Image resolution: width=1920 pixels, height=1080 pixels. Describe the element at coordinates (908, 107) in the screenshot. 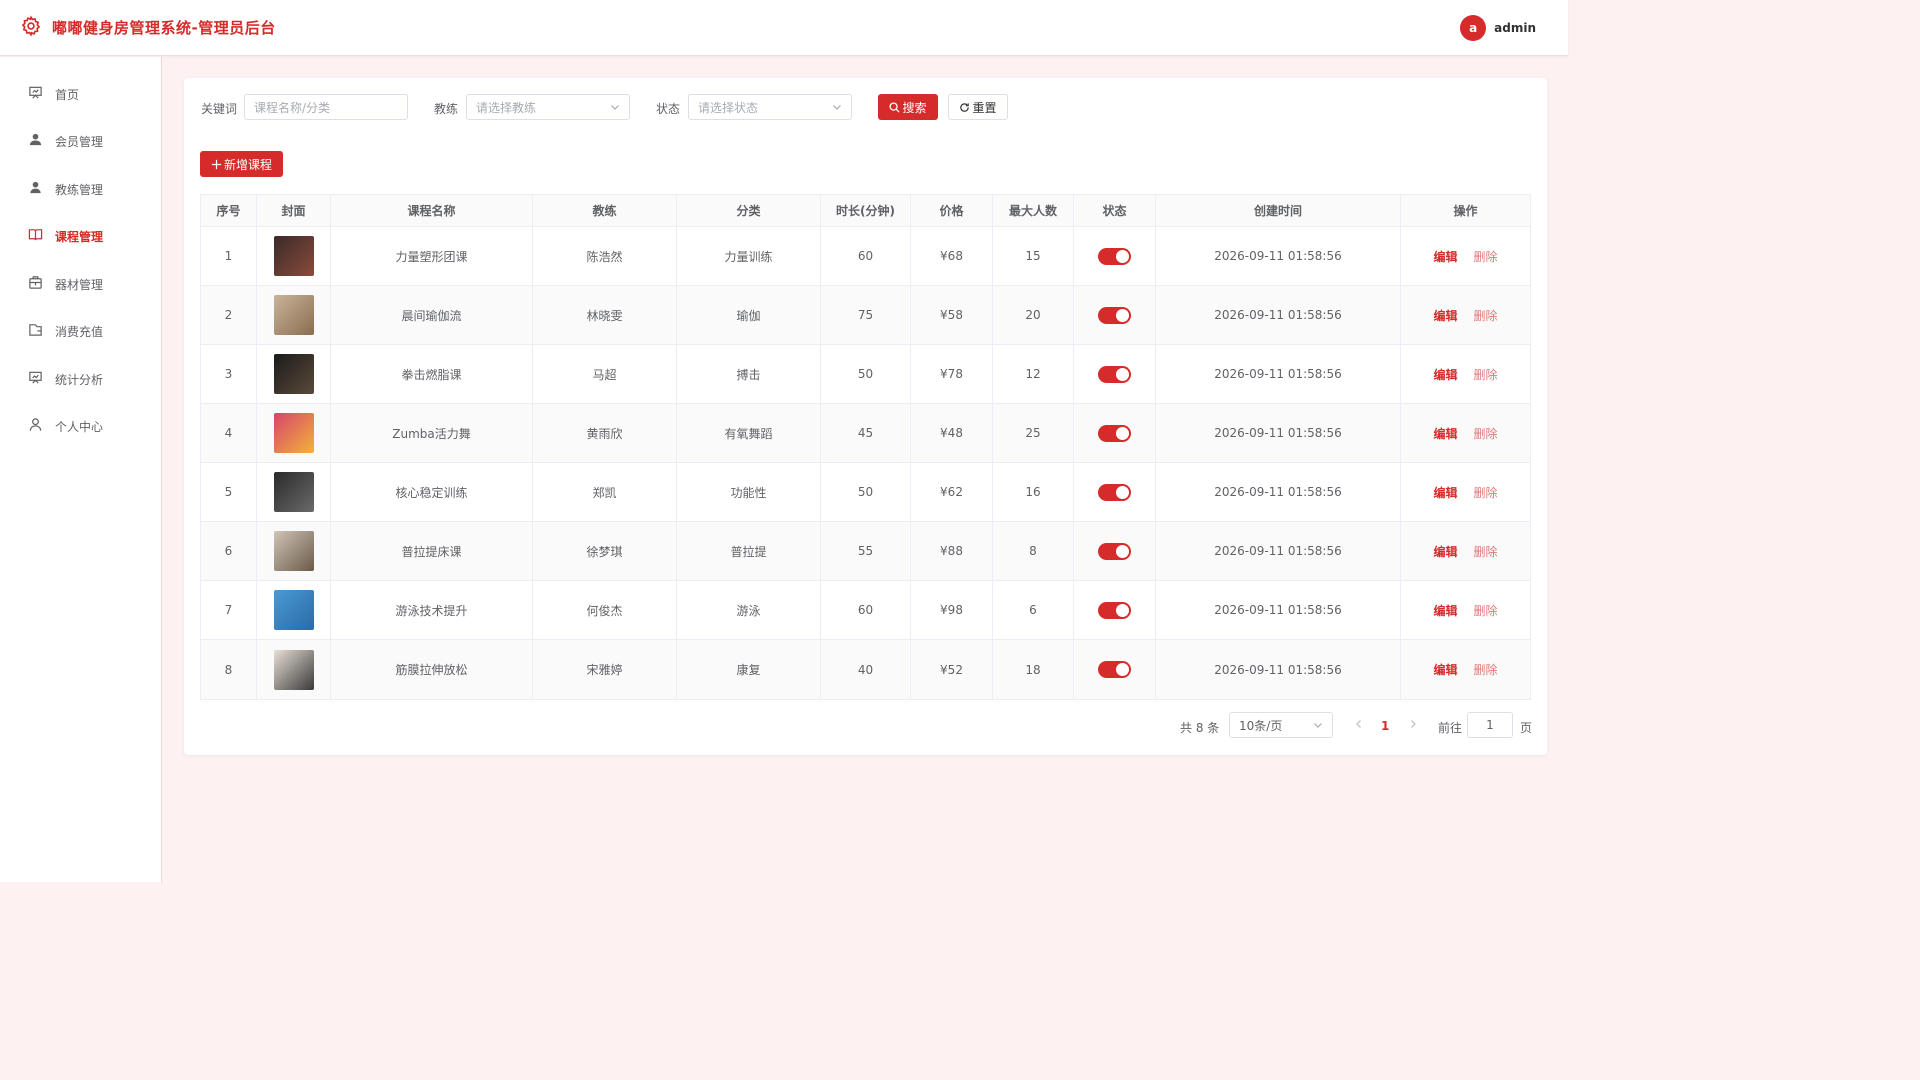

I see `search-button: 搜索` at that location.